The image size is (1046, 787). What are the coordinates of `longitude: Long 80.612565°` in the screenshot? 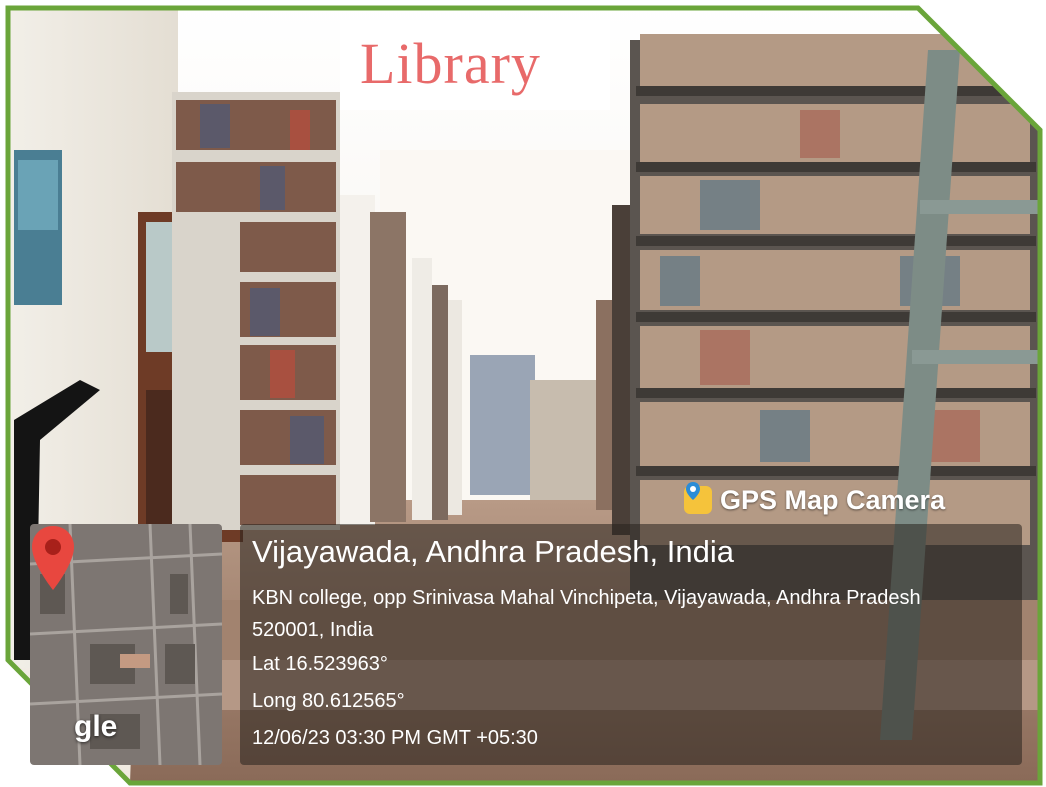 It's located at (328, 701).